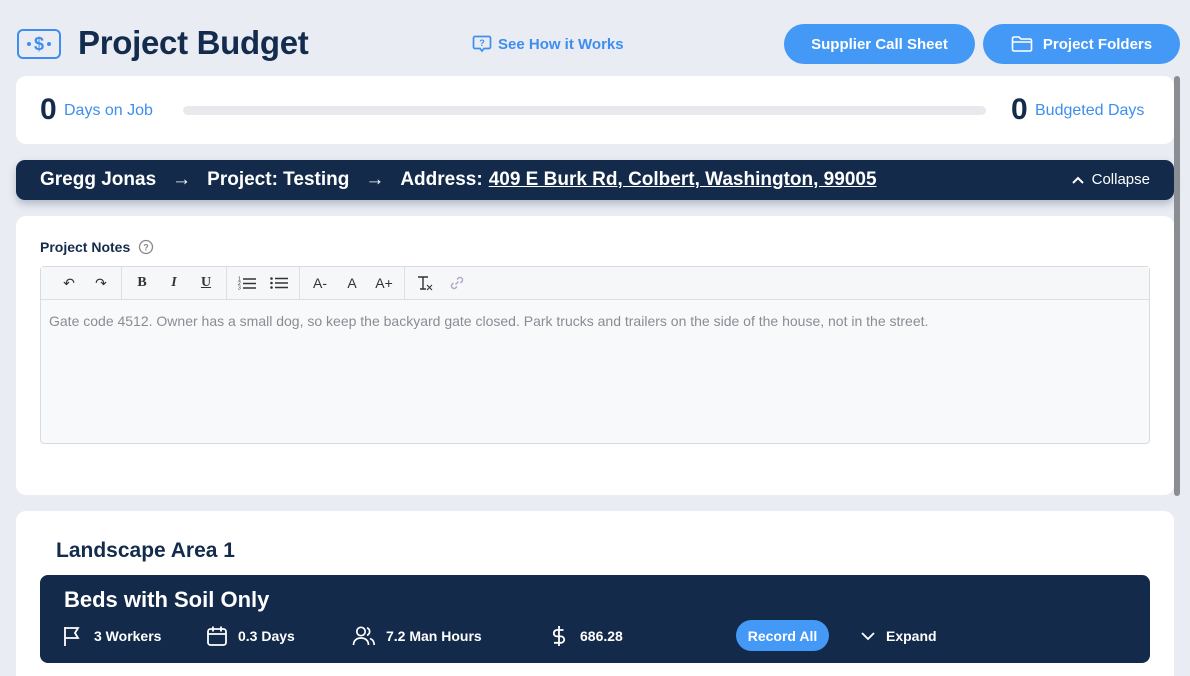 The image size is (1190, 676). What do you see at coordinates (1120, 179) in the screenshot?
I see `collapse-label: Collapse` at bounding box center [1120, 179].